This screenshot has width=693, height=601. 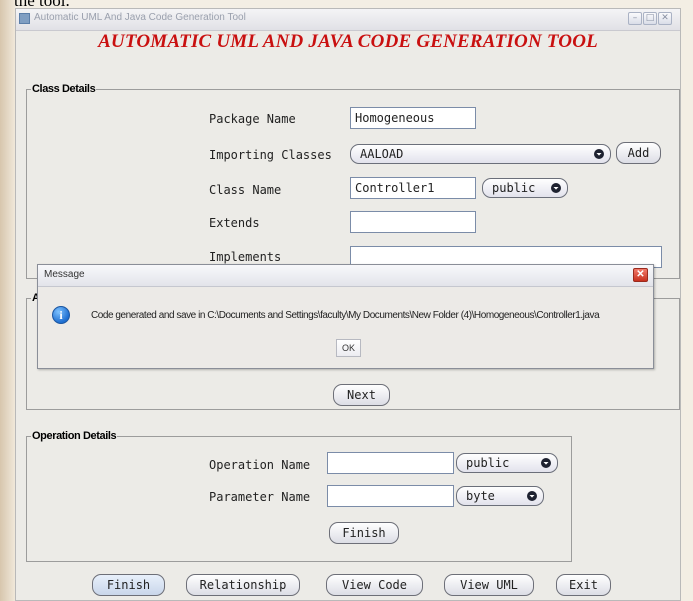 I want to click on parameter-name-input, so click(x=390, y=496).